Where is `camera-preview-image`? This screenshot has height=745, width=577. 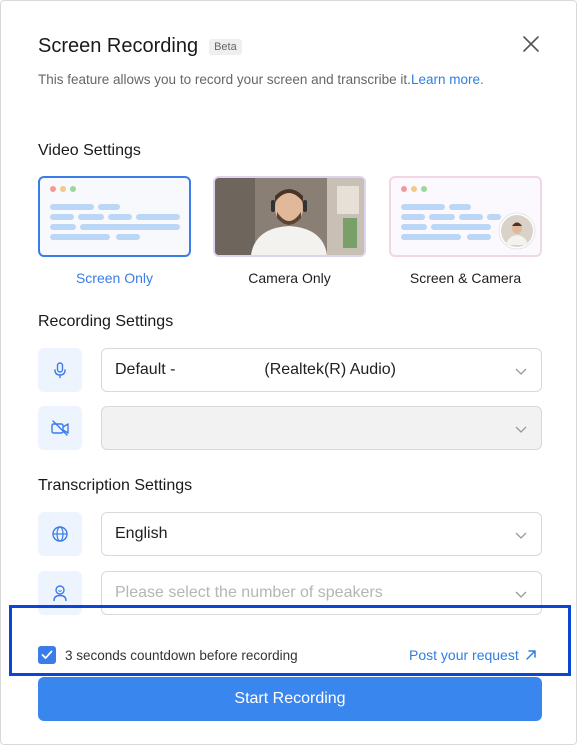
camera-preview-image is located at coordinates (289, 216).